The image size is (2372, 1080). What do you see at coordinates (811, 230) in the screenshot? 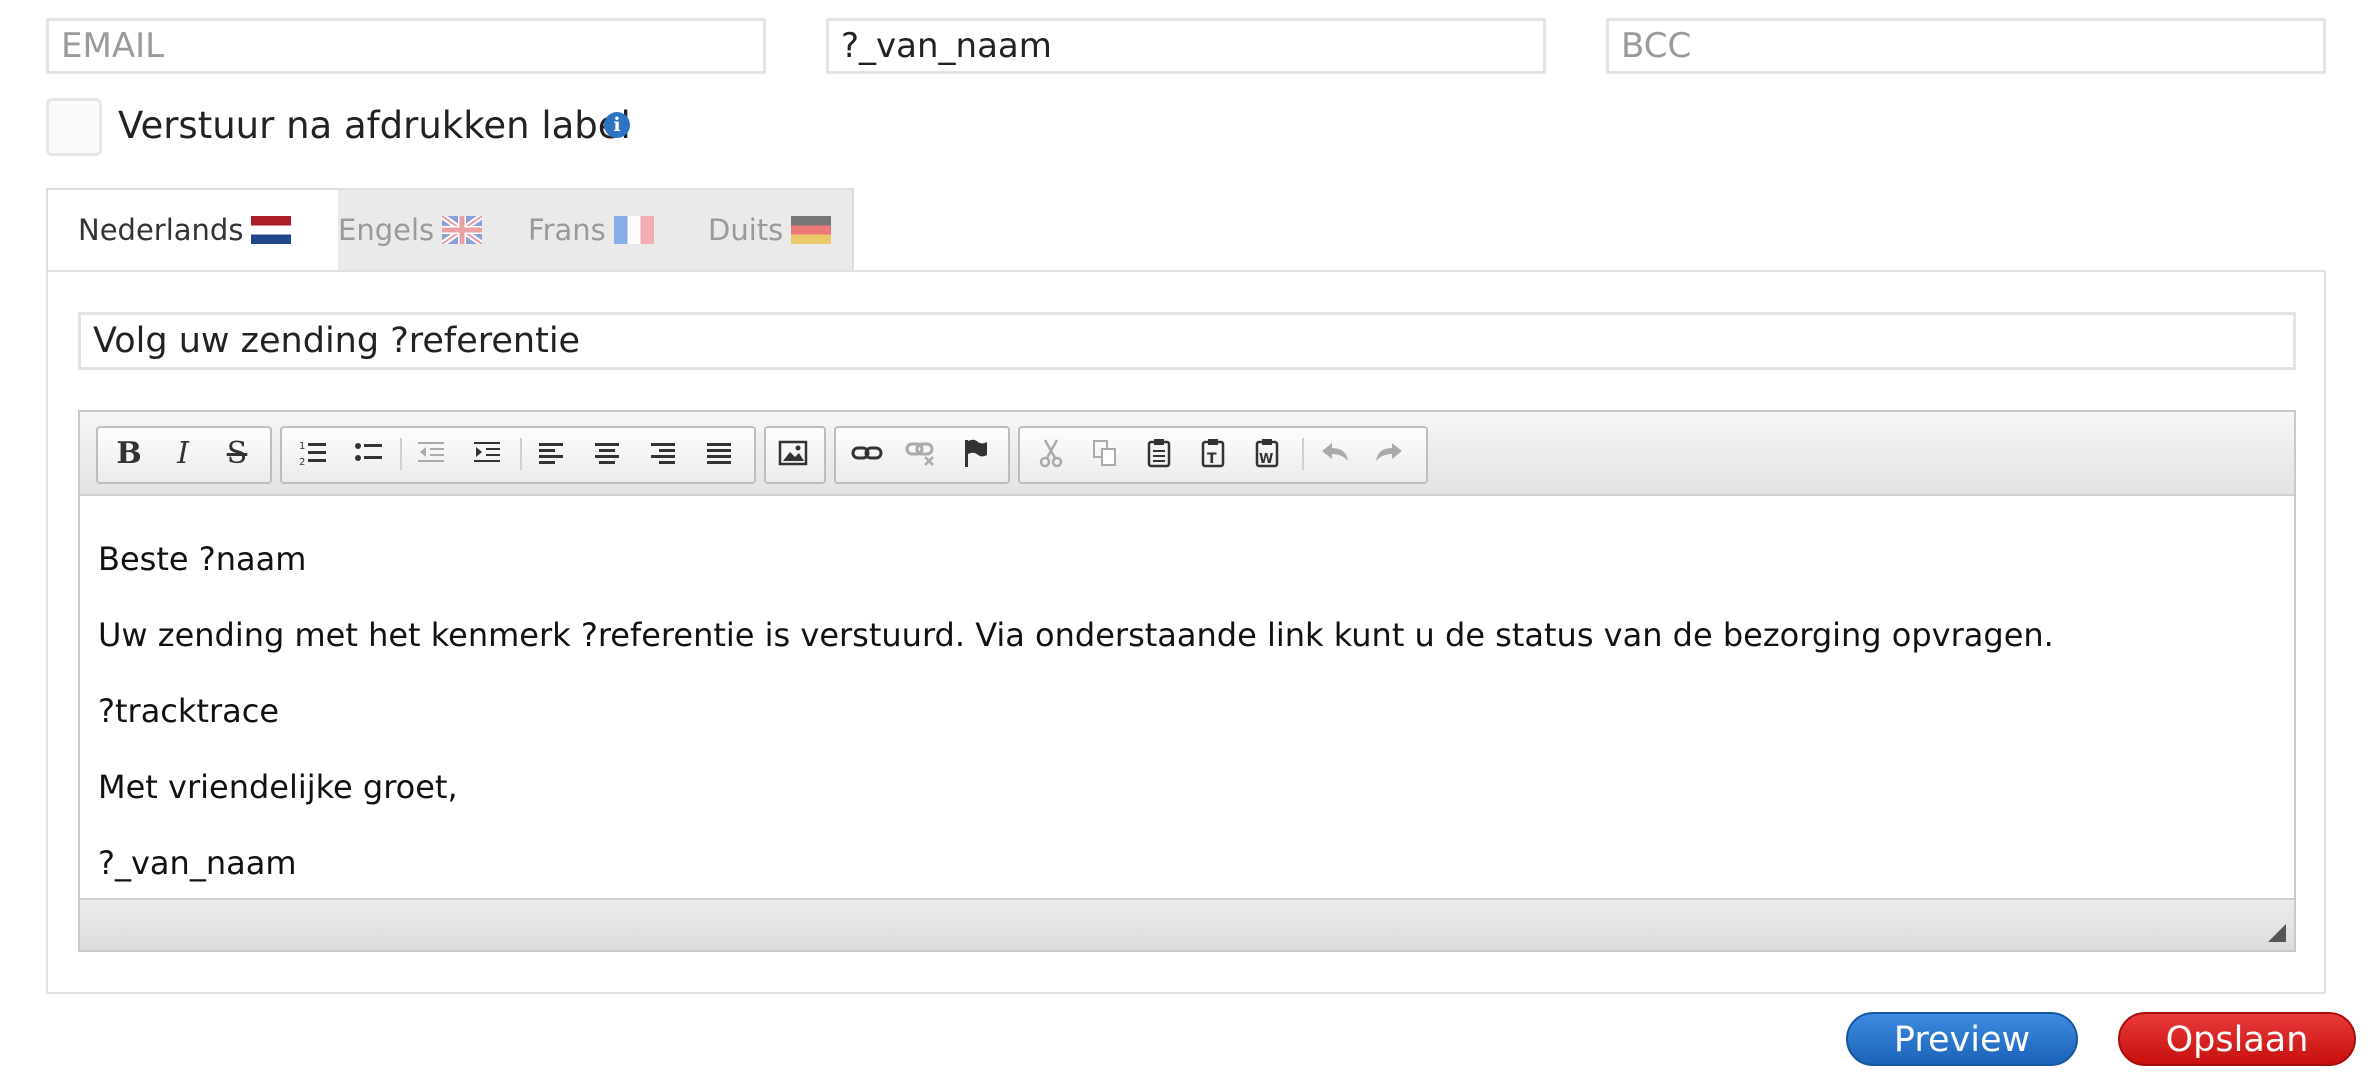
I see `flag-de-icon` at bounding box center [811, 230].